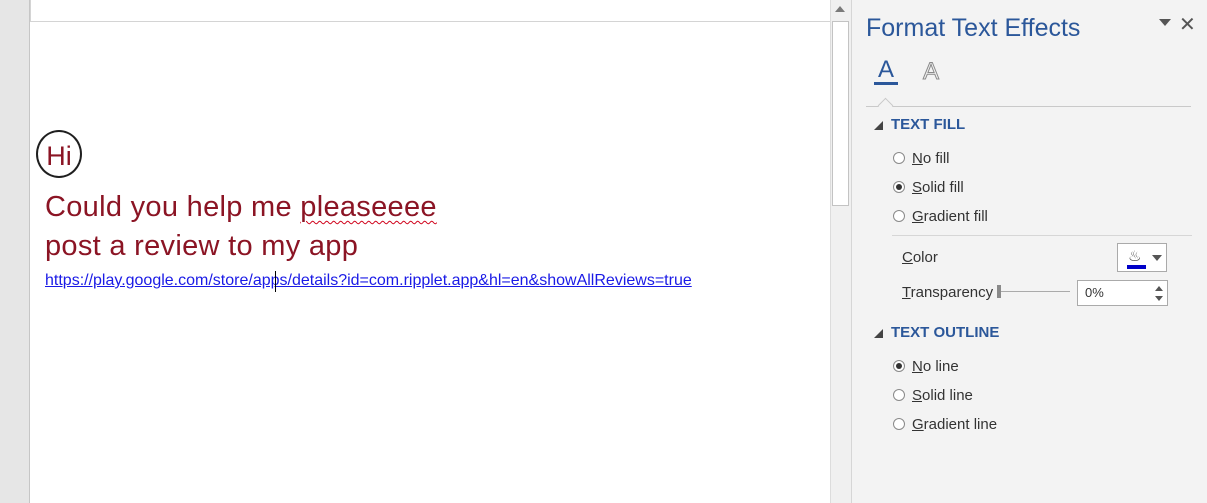 The width and height of the screenshot is (1207, 503). I want to click on color-swatch, so click(1136, 267).